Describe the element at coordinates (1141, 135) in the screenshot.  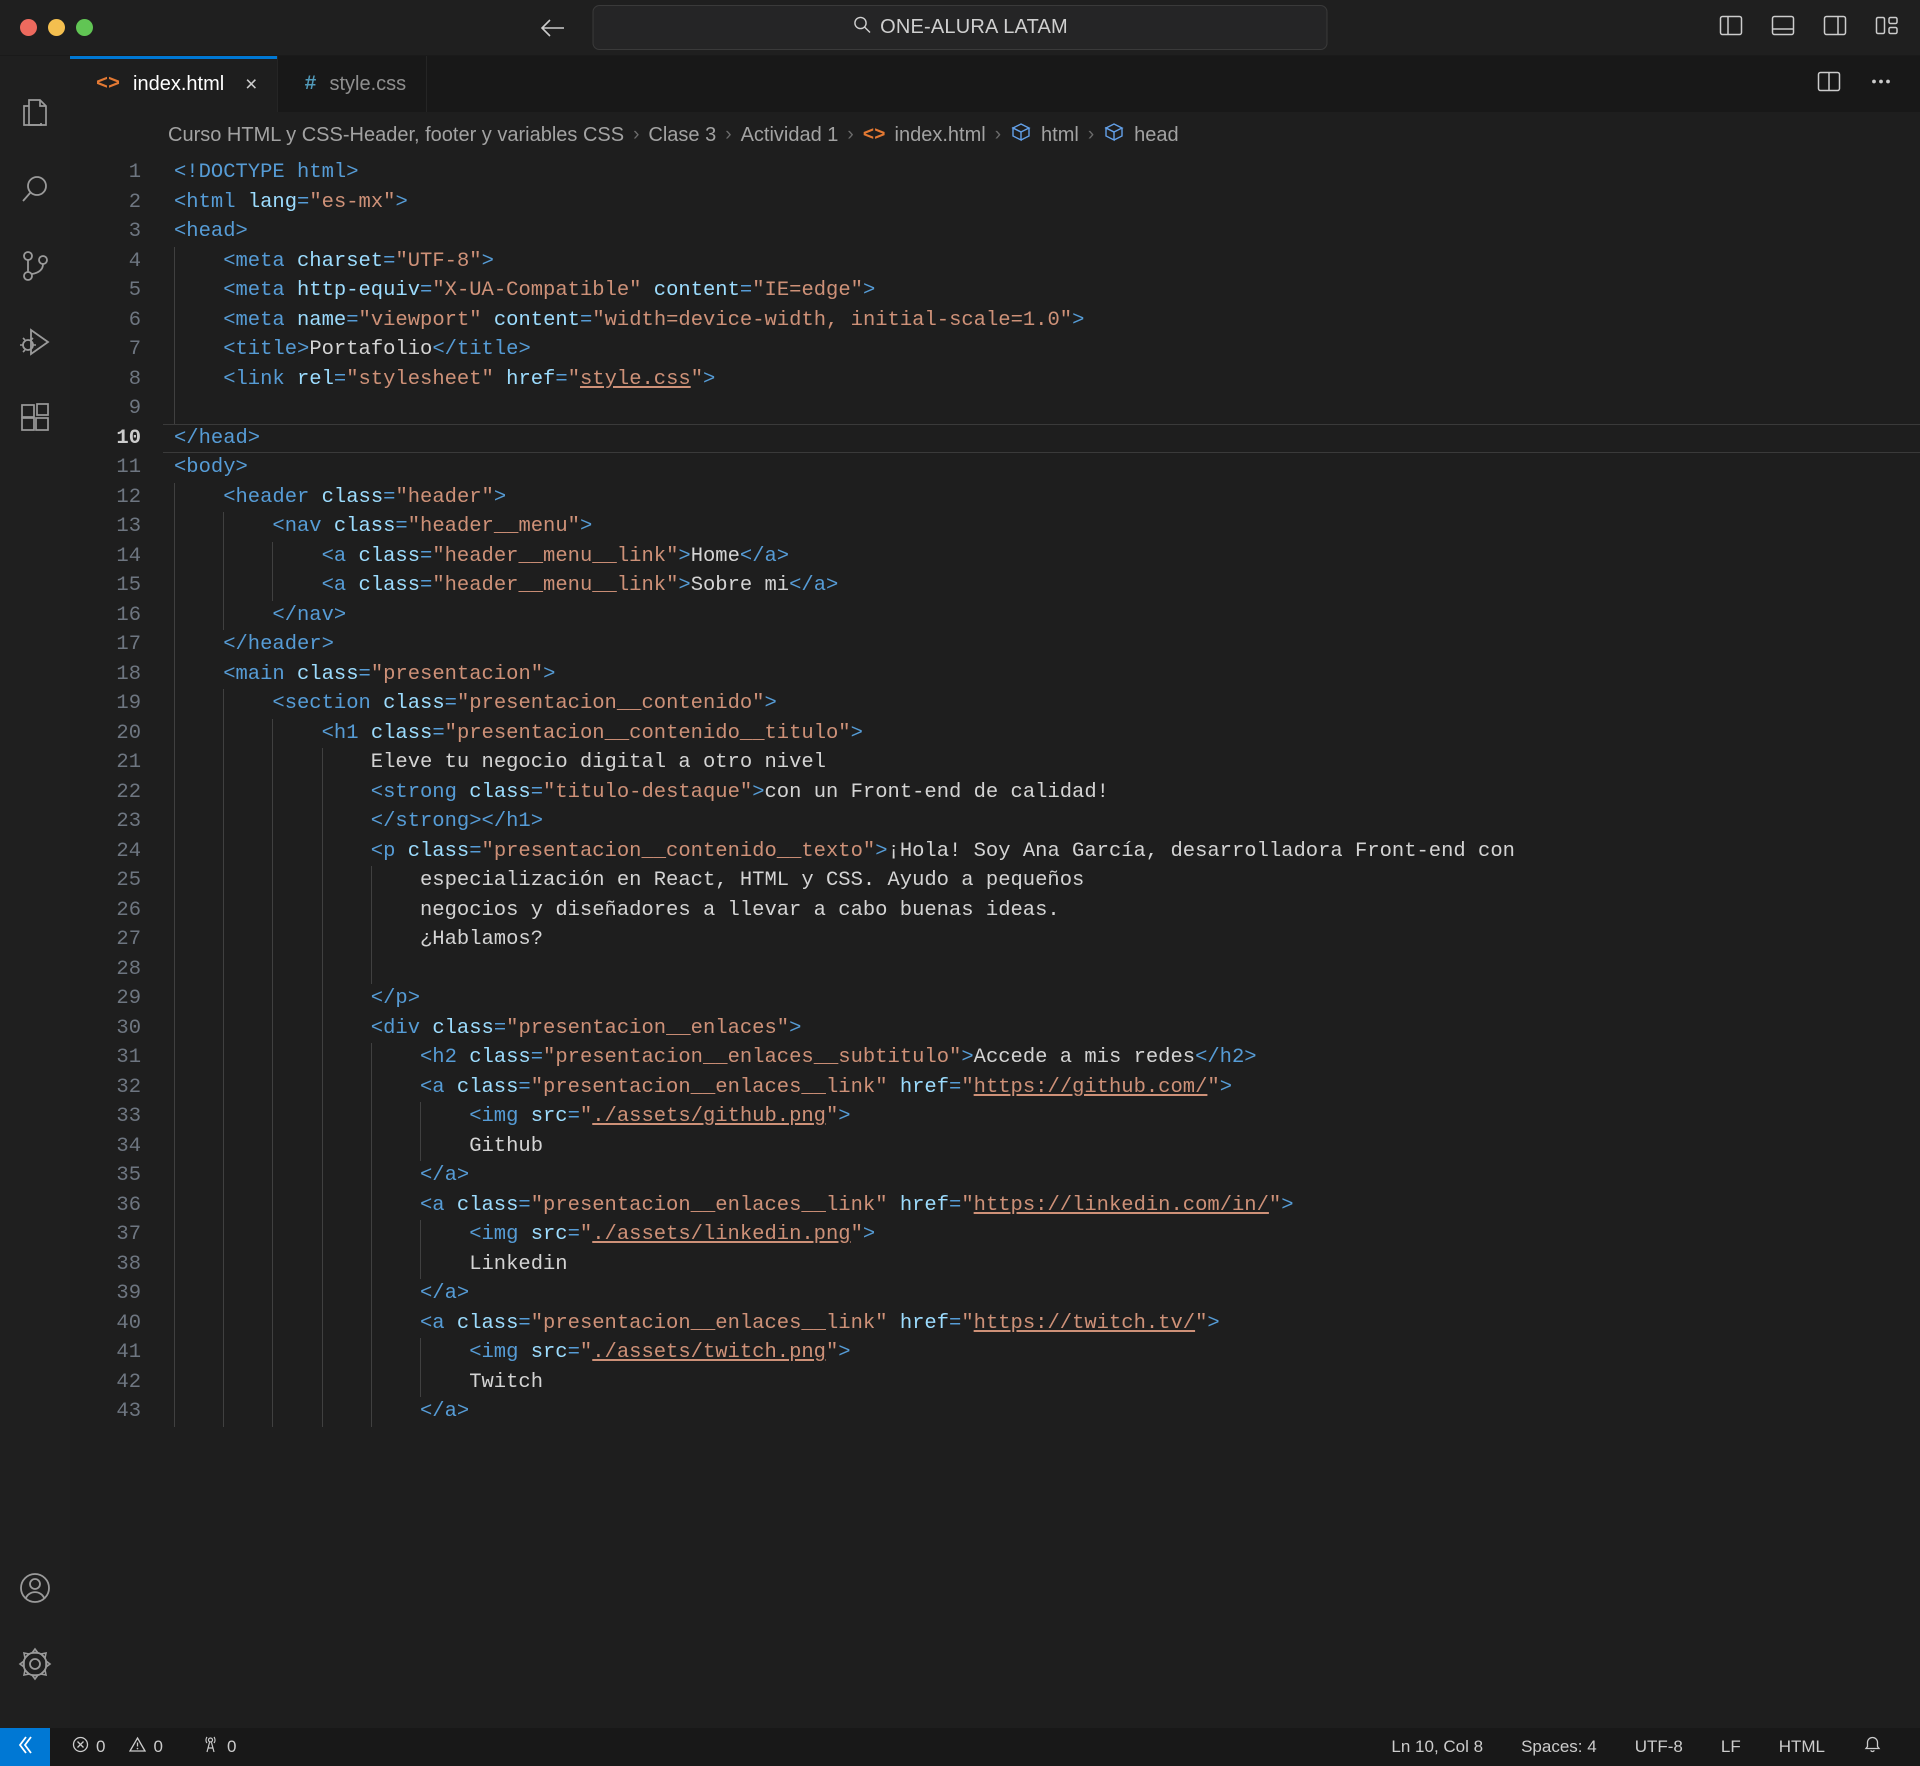
I see `breadcrumb-item-5: head` at that location.